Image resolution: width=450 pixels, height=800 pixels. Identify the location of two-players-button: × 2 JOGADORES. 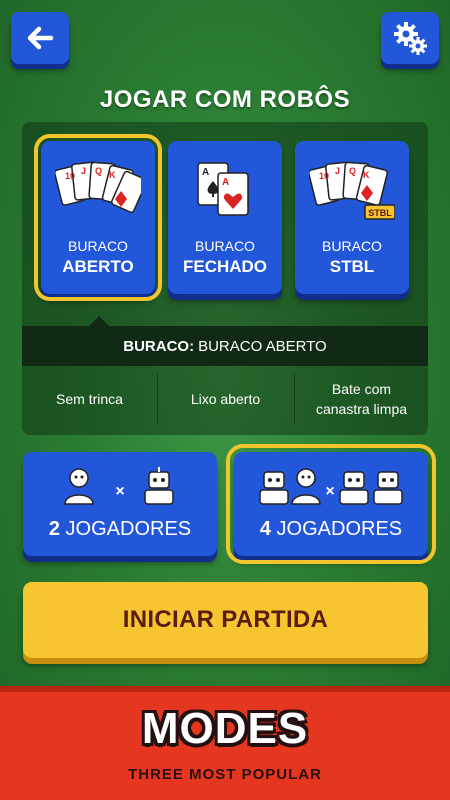
(120, 504).